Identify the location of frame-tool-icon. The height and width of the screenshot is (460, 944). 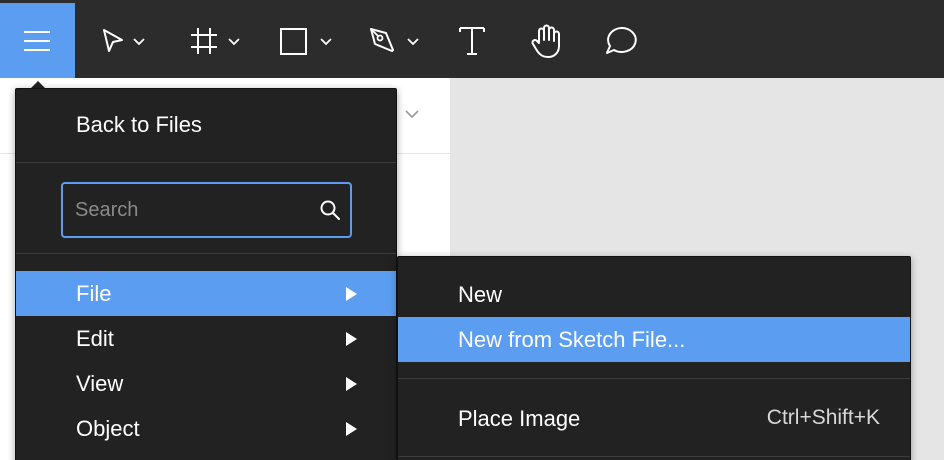
(204, 40).